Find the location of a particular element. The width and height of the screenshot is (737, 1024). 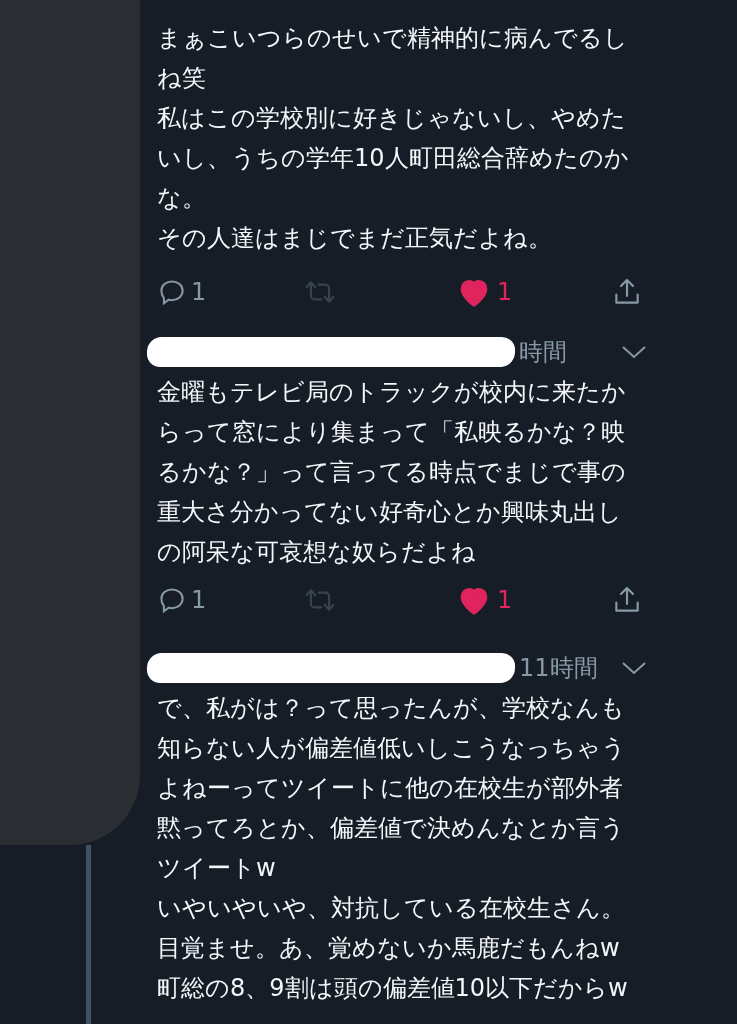

tweet-text: まぁこいつらのせいで精神的に病んでるし ね笑 私はこの学校別に好きじゃないし、やめた いし、うちの学年10人町田総合辞めたのか な。 その人達はまじでまだ正気だよね。 is located at coordinates (393, 138).